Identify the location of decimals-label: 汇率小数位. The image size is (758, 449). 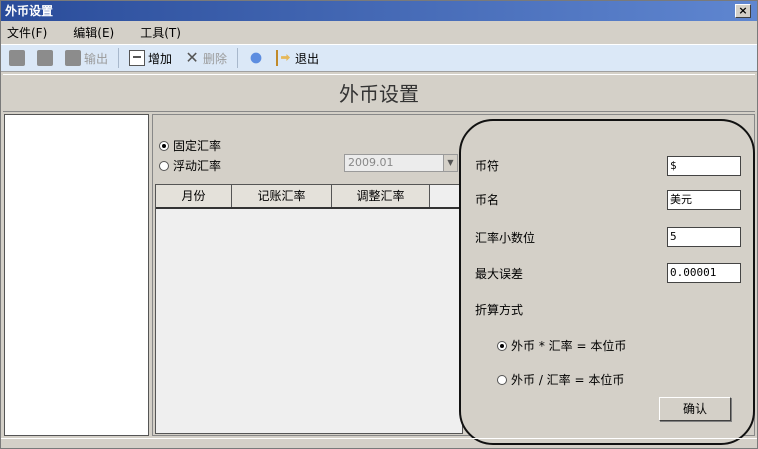
(505, 238).